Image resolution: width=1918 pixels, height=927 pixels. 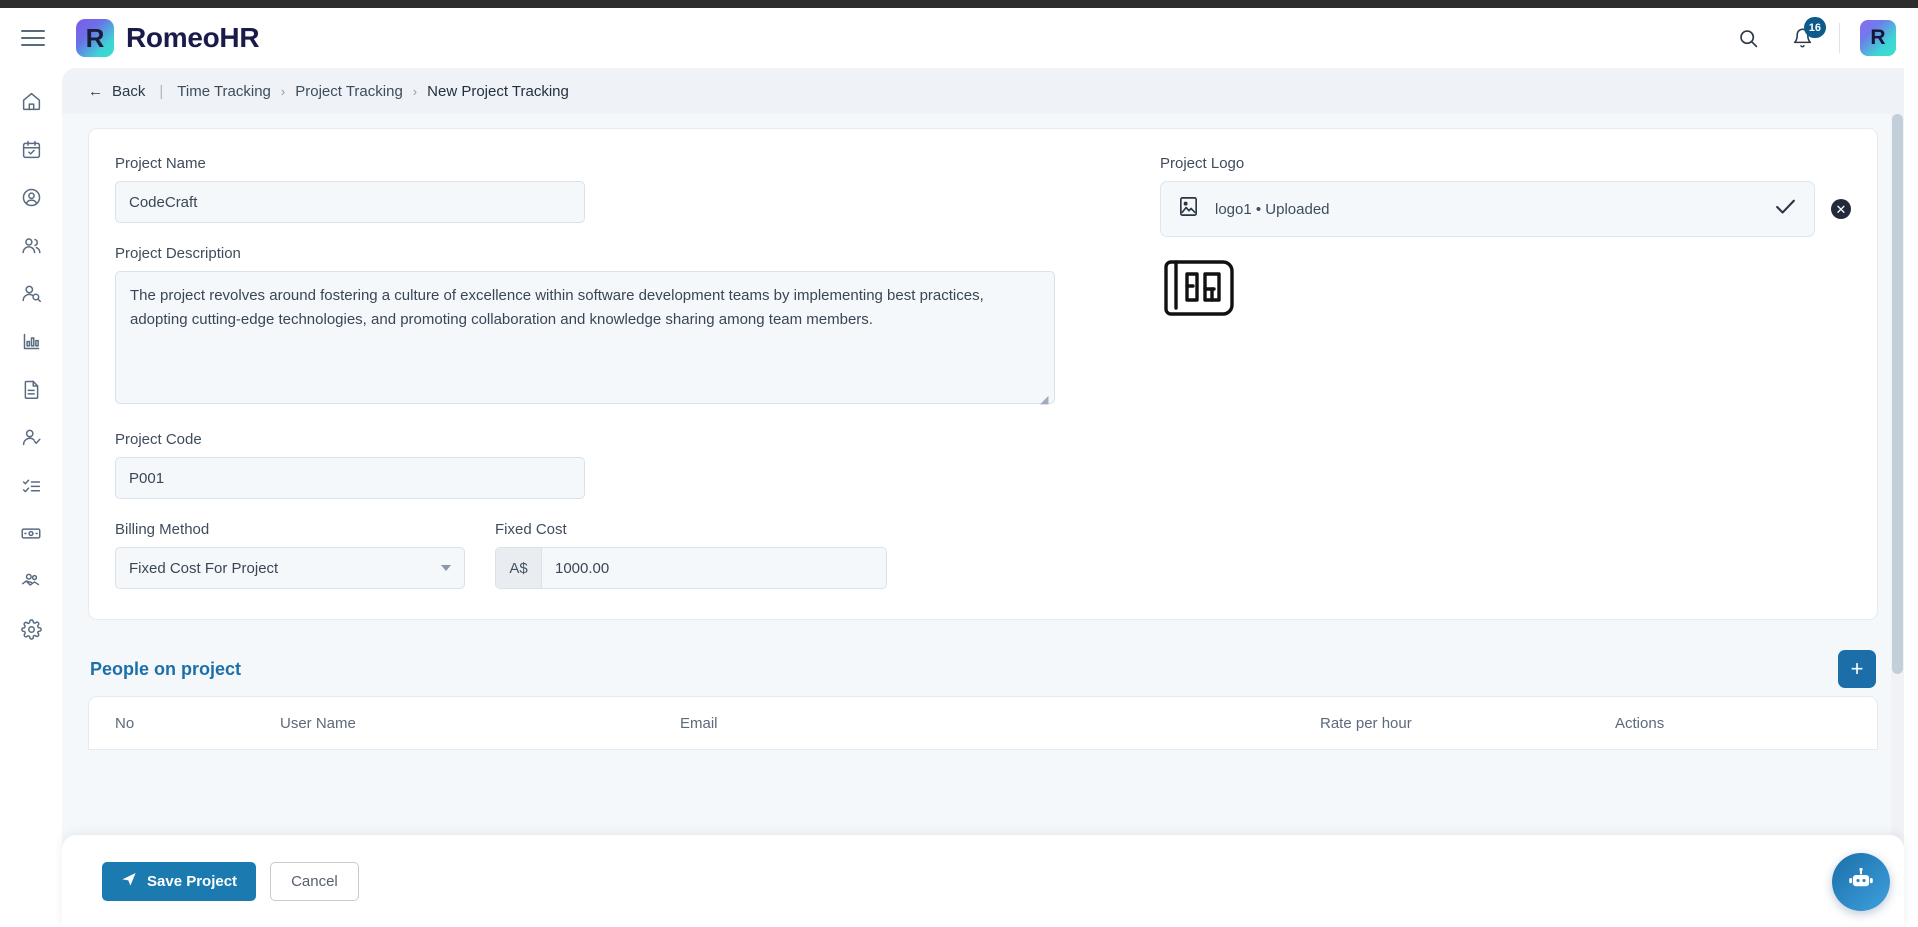 What do you see at coordinates (1272, 209) in the screenshot?
I see `uploaded-file-name: logo1 • Uploaded` at bounding box center [1272, 209].